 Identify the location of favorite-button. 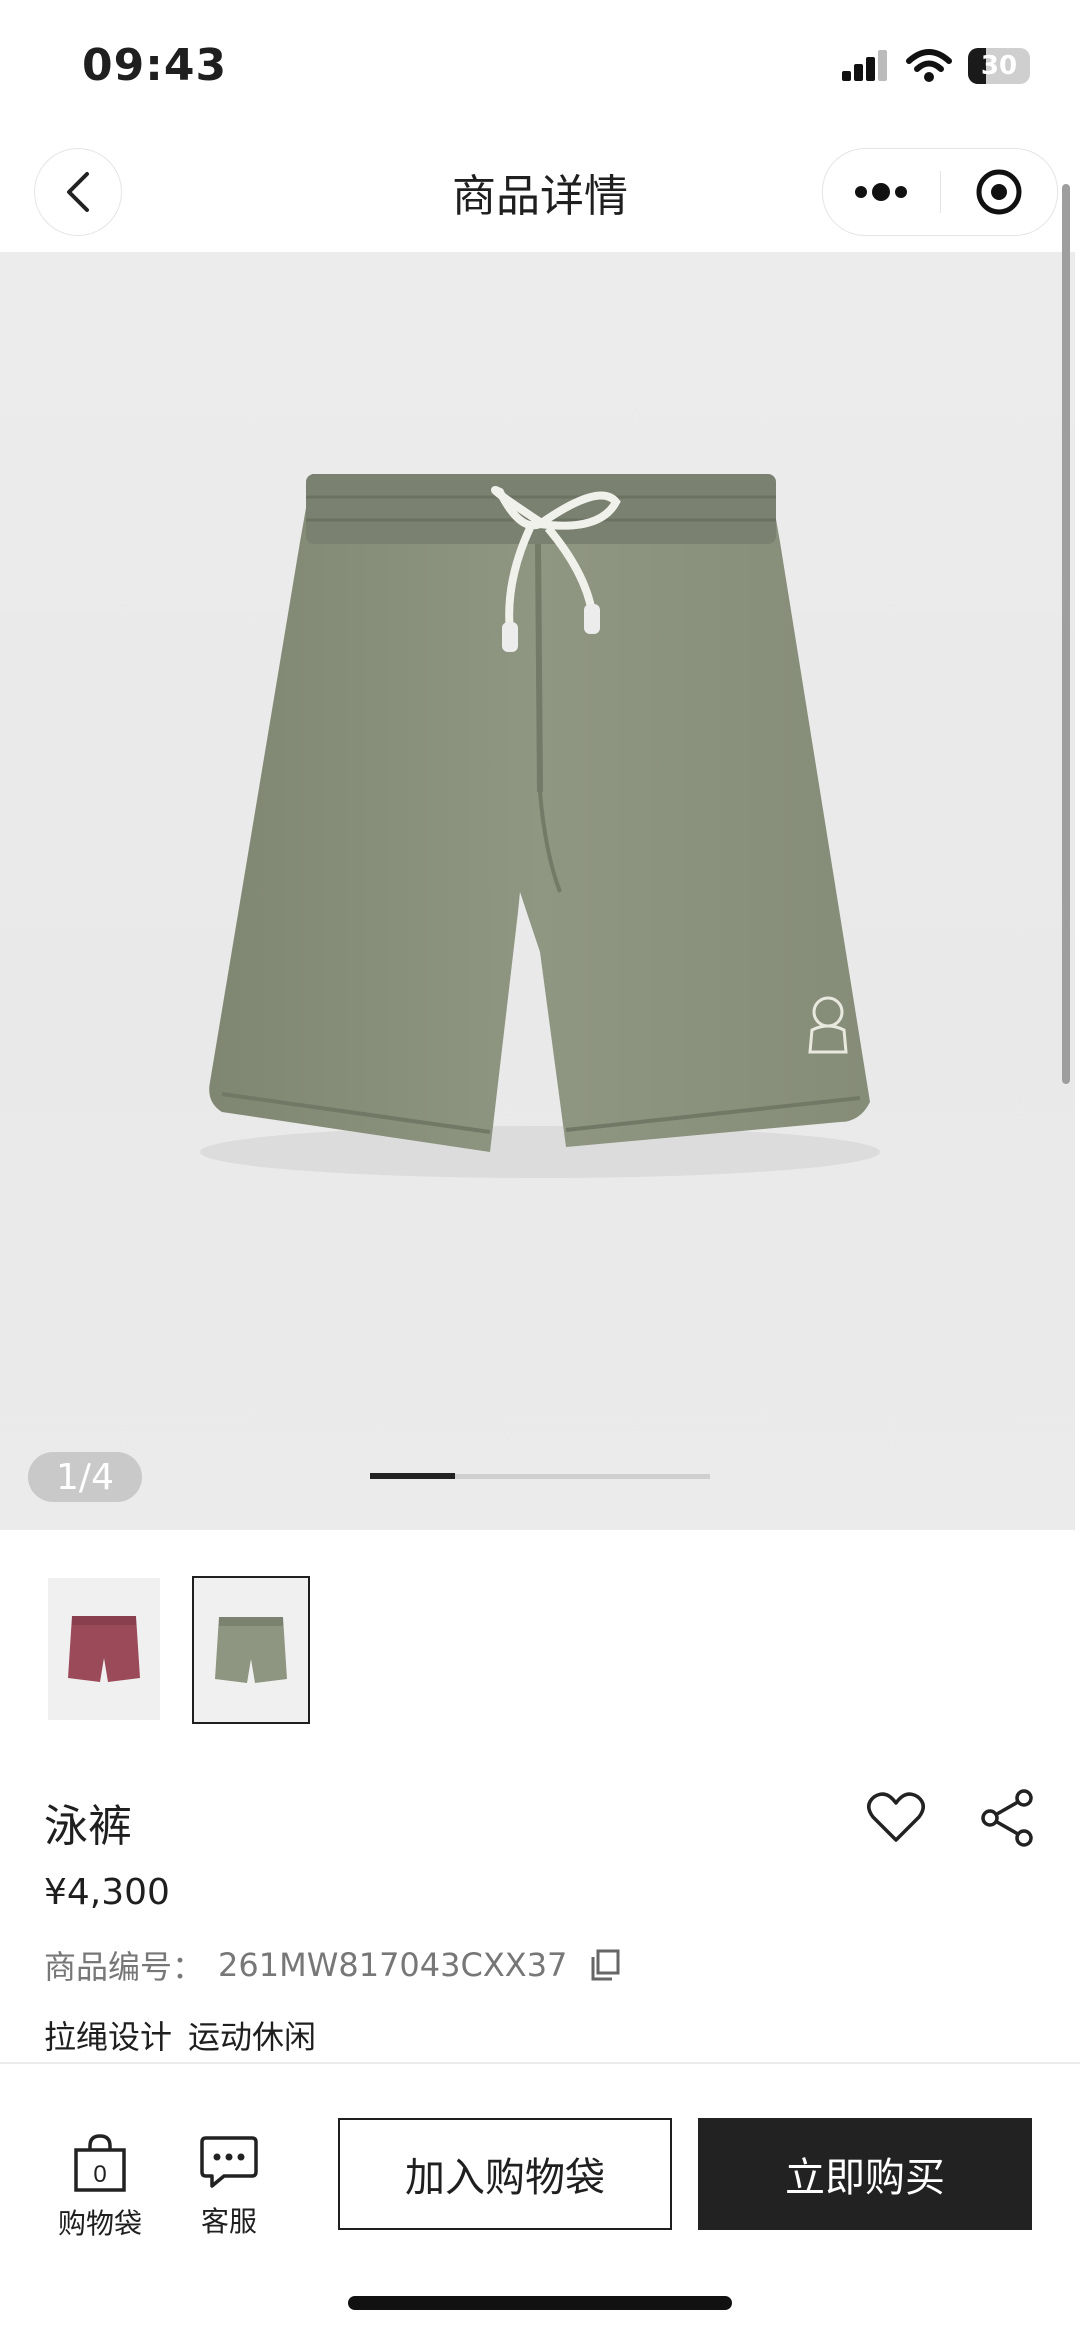
(896, 1818).